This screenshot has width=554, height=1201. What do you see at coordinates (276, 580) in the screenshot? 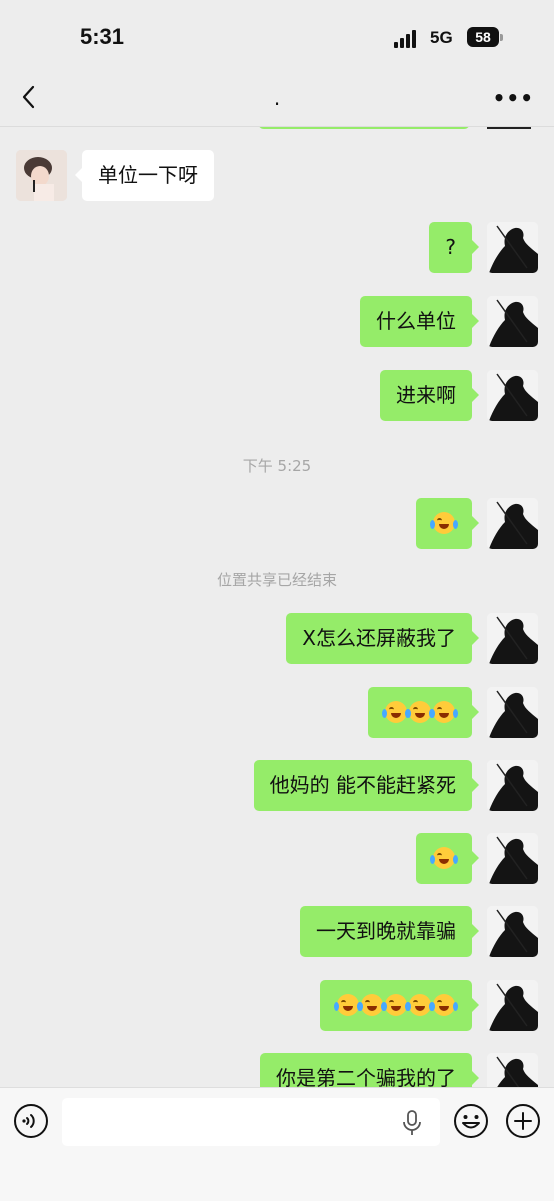
I see `system-notice: 位置共享已经结束` at bounding box center [276, 580].